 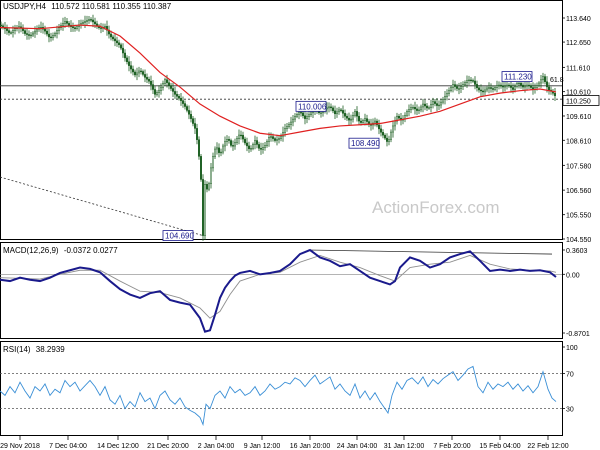 I want to click on symbol-label: USDJPY,H4, so click(x=25, y=6).